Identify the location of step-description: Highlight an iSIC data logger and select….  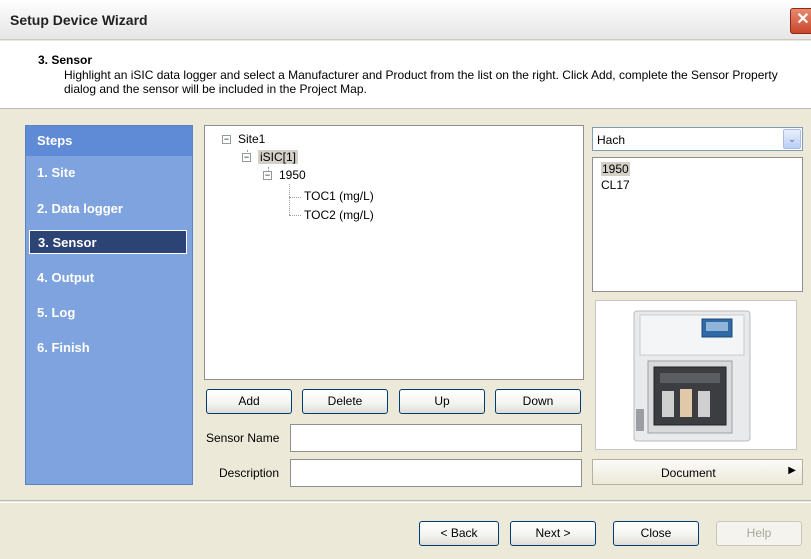
(421, 82).